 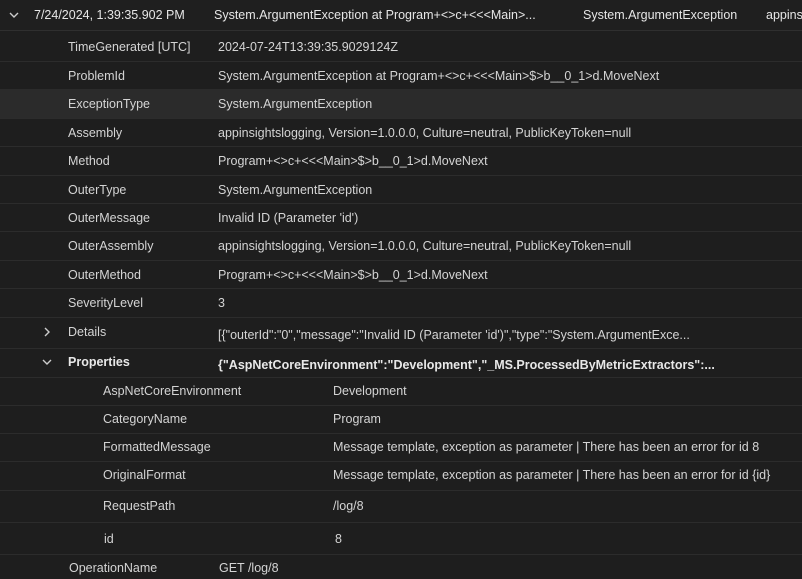 I want to click on field-row: OperationName GET /log/8, so click(x=401, y=566).